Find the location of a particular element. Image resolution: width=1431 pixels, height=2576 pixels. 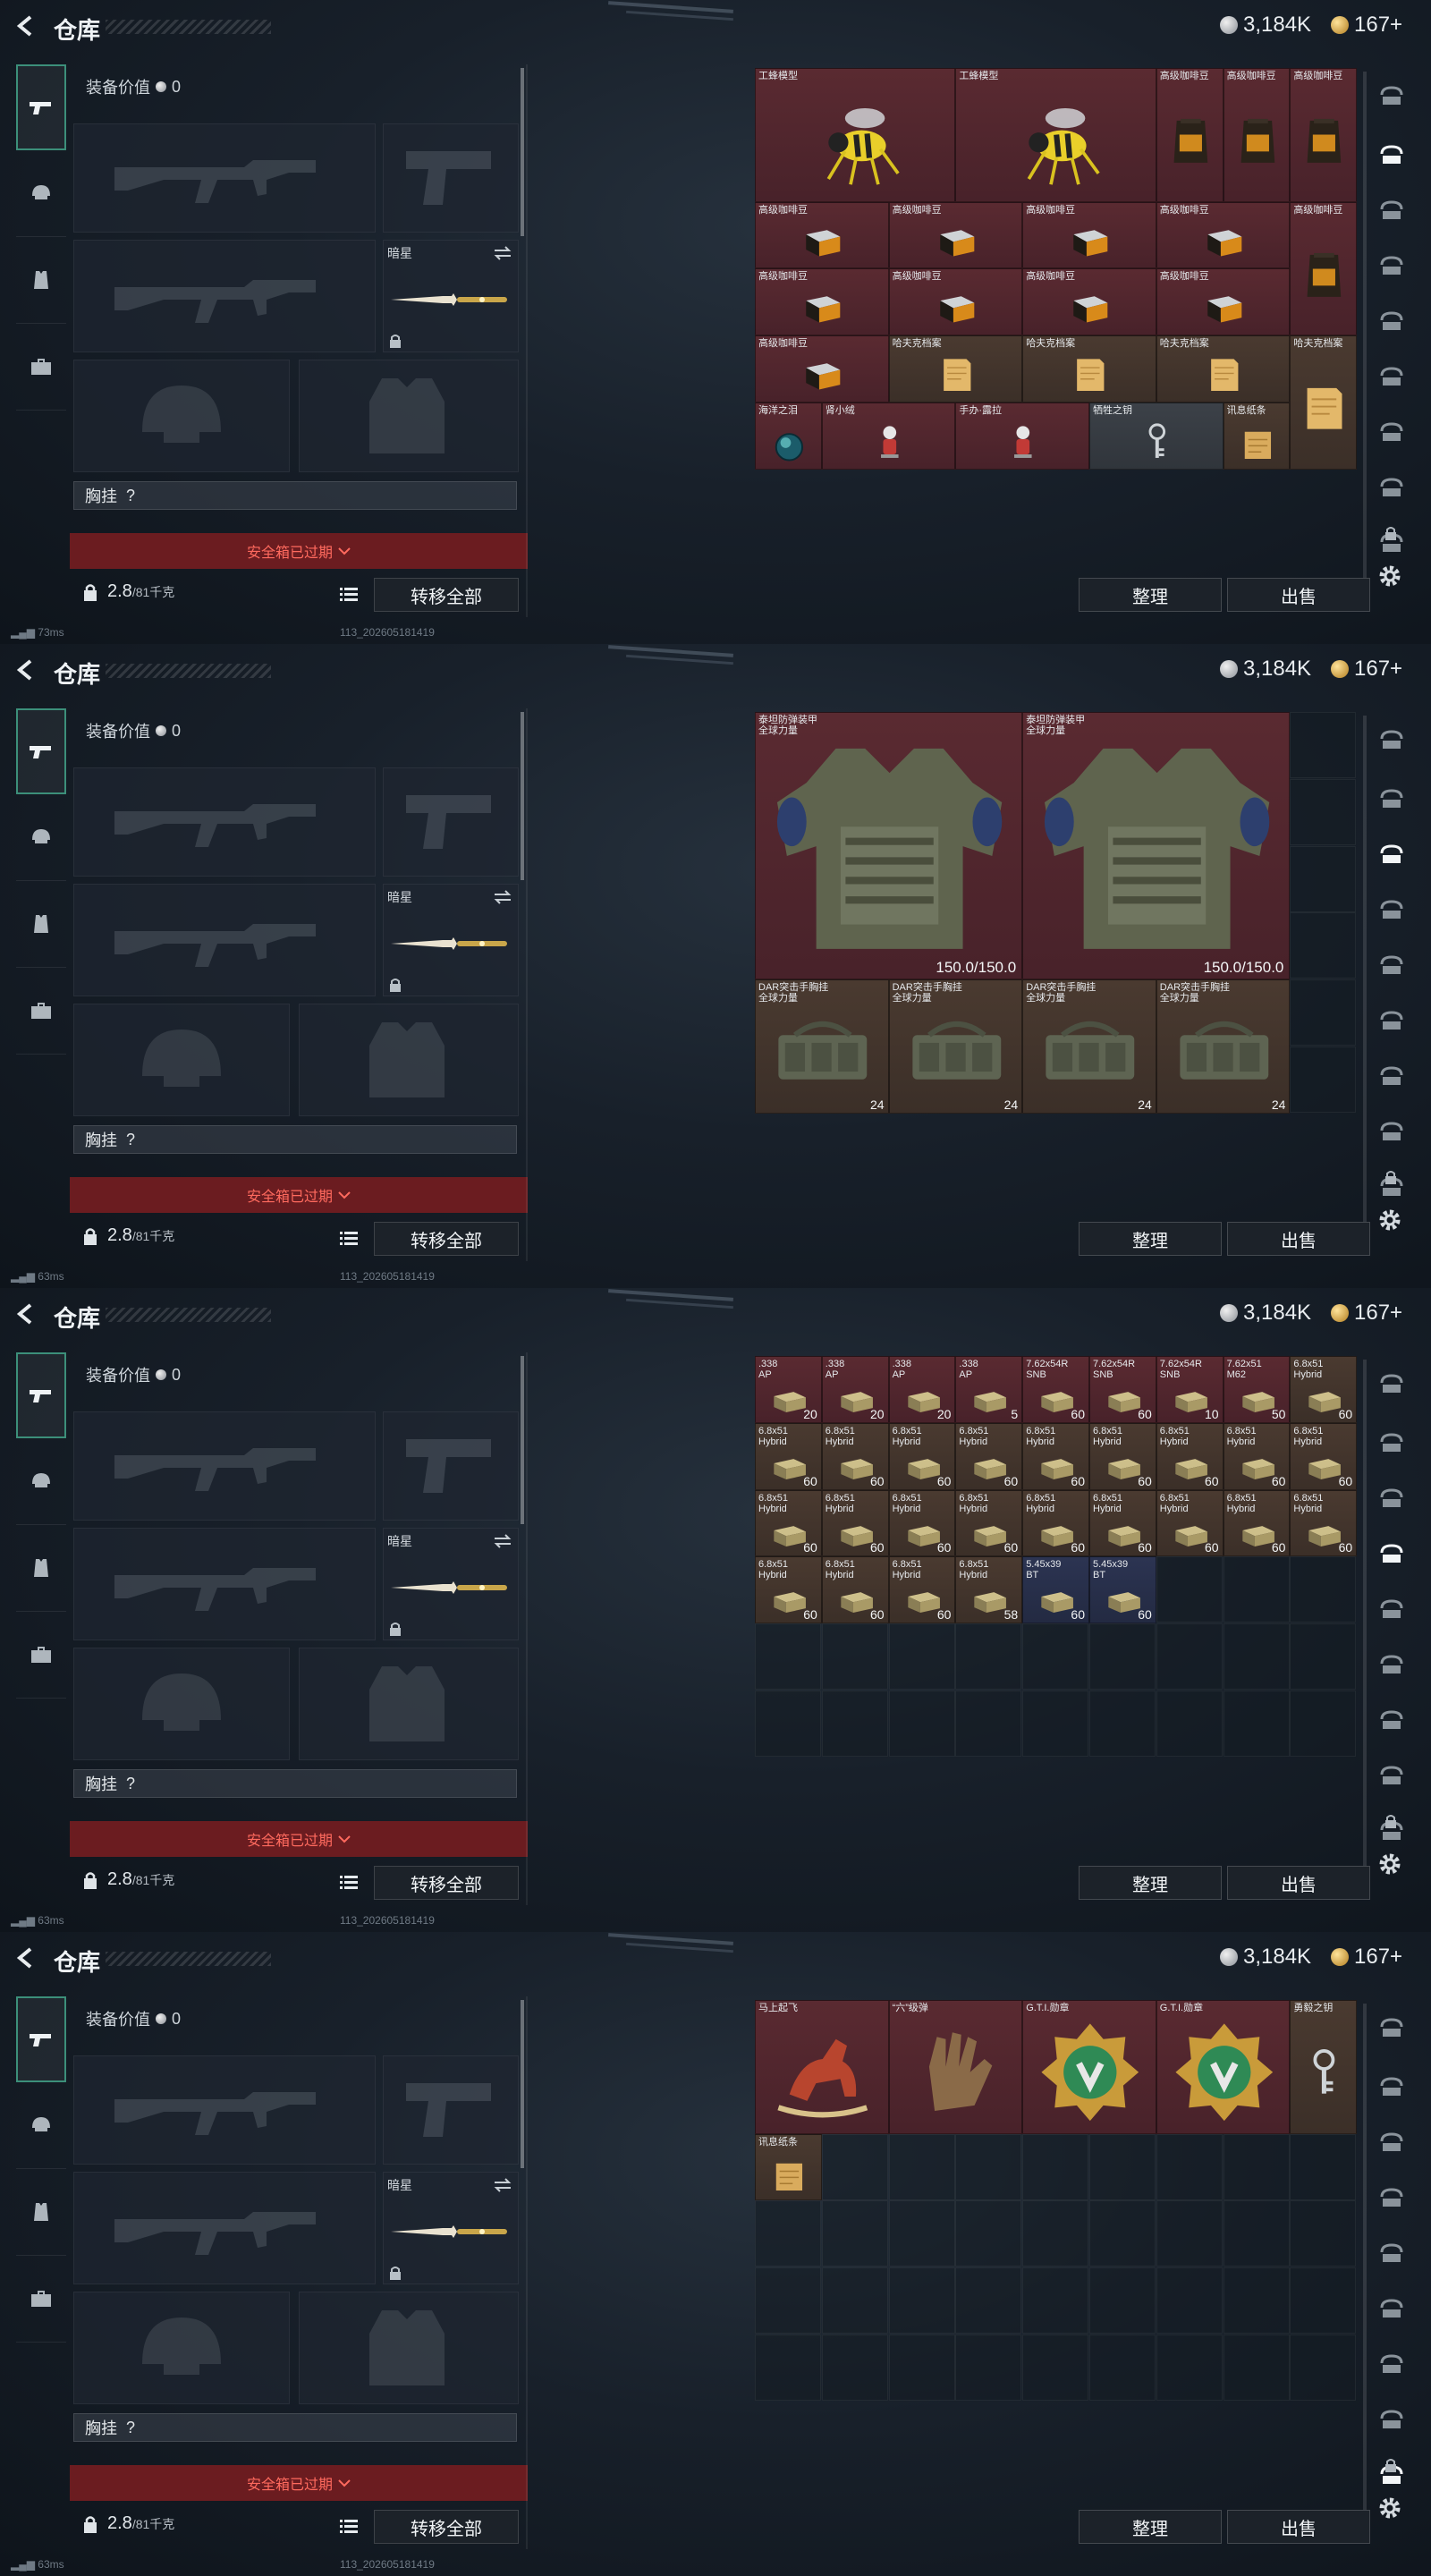

storage-item: 工蜂模型 is located at coordinates (856, 135).